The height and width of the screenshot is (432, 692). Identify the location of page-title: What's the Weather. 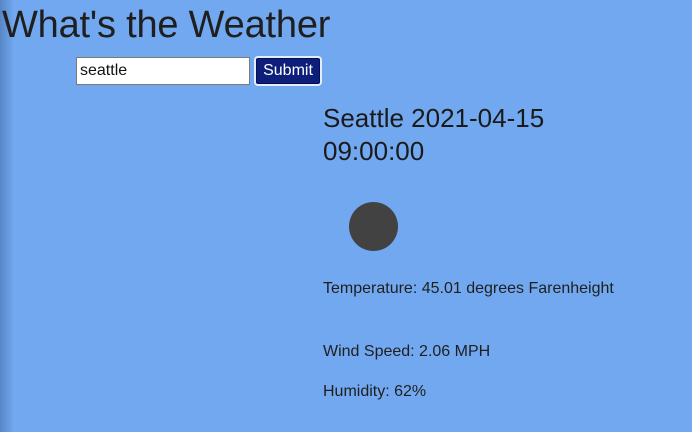
(166, 25).